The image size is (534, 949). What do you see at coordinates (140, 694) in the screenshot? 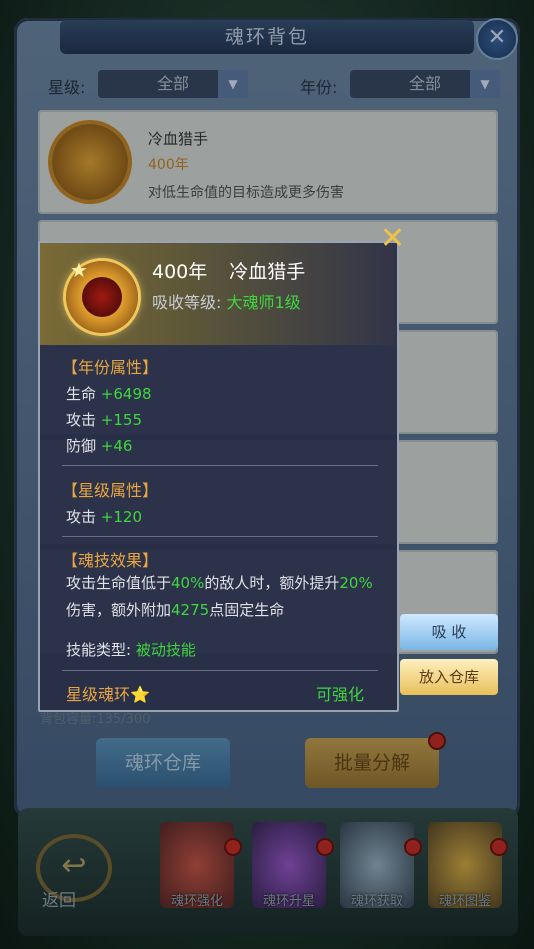
I see `star-icon: ⭐` at bounding box center [140, 694].